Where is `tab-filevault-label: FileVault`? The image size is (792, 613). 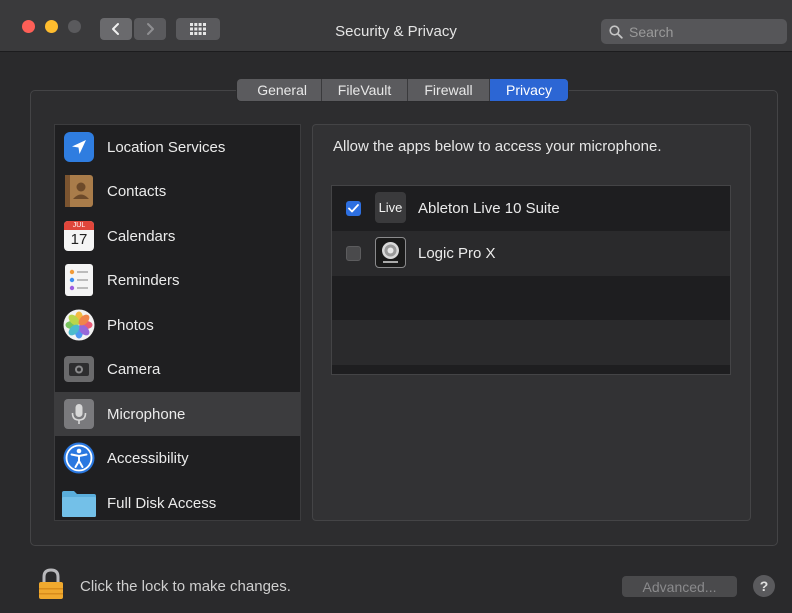 tab-filevault-label: FileVault is located at coordinates (364, 90).